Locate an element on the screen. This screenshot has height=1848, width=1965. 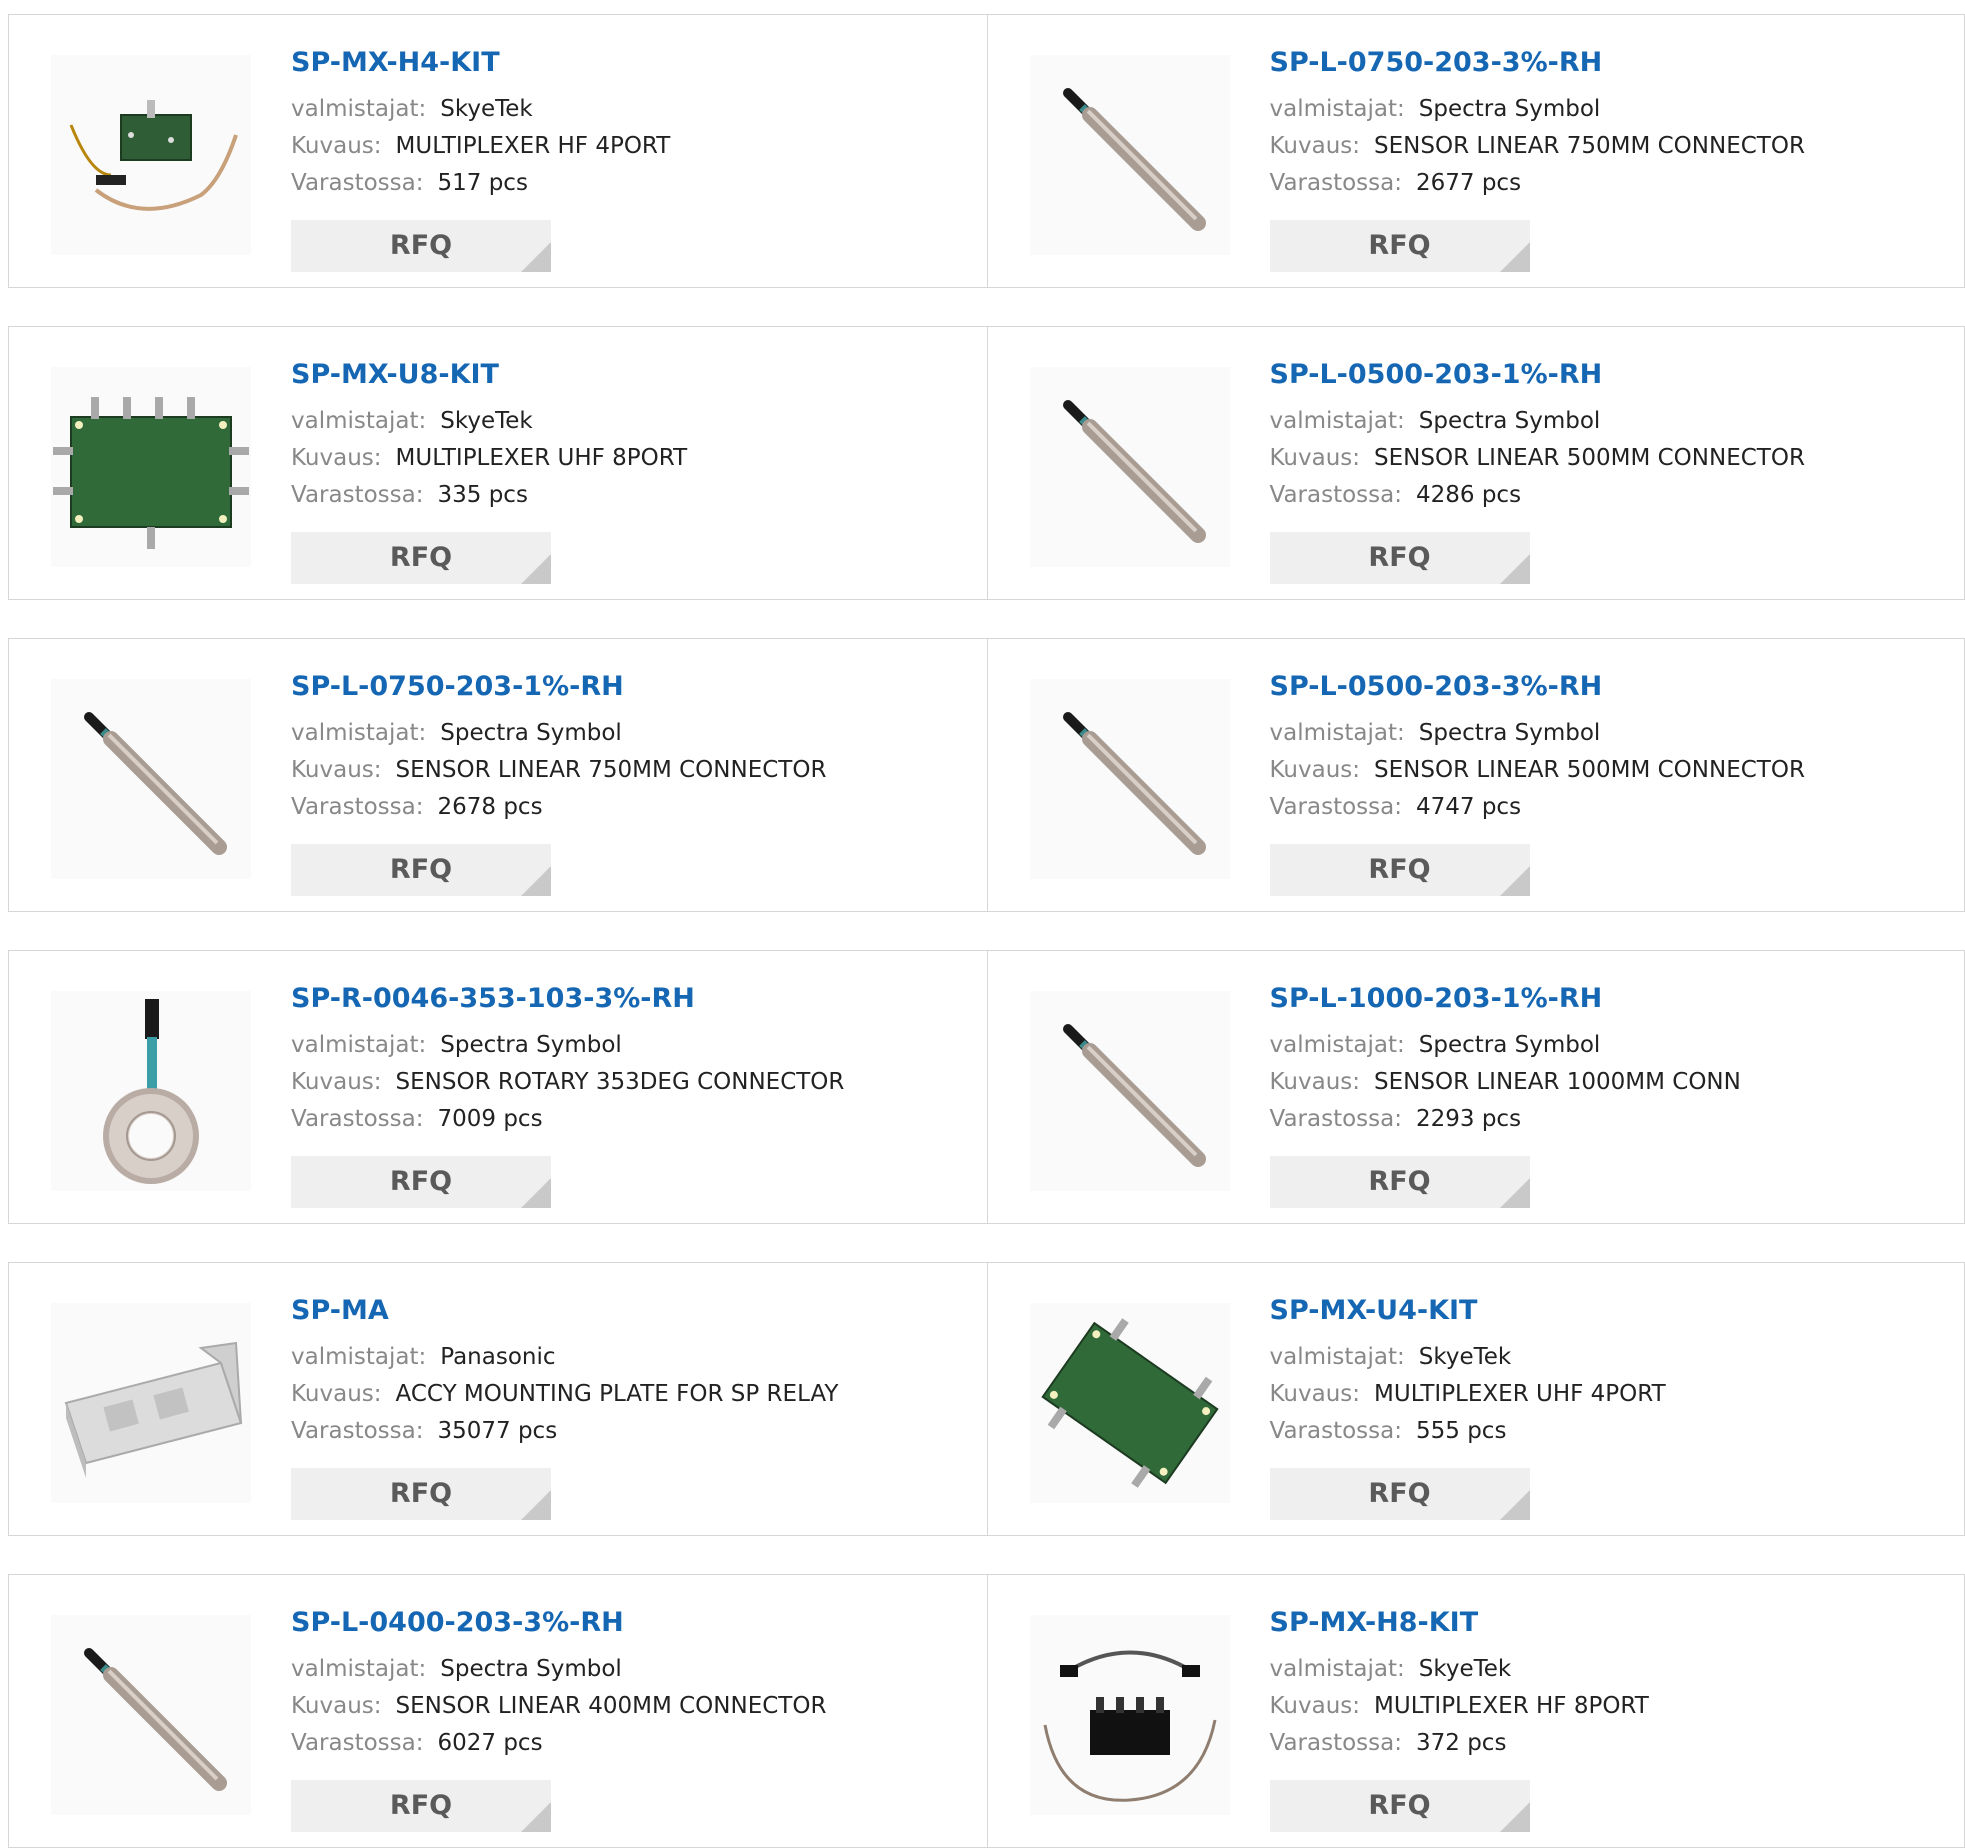
stock-value: 4286 pcs is located at coordinates (1468, 495).